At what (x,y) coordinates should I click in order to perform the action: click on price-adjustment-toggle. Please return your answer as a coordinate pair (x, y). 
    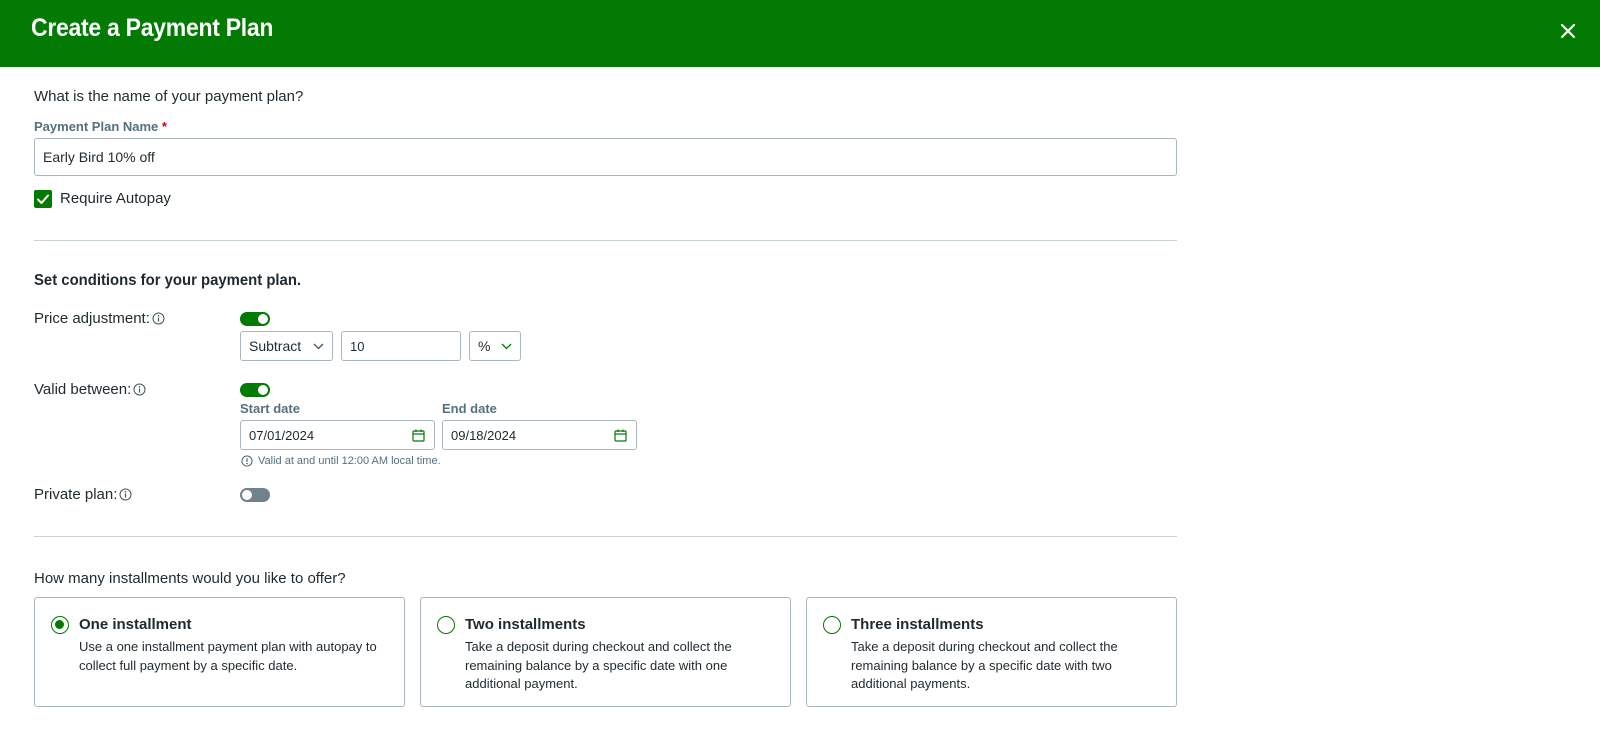
    Looking at the image, I should click on (255, 319).